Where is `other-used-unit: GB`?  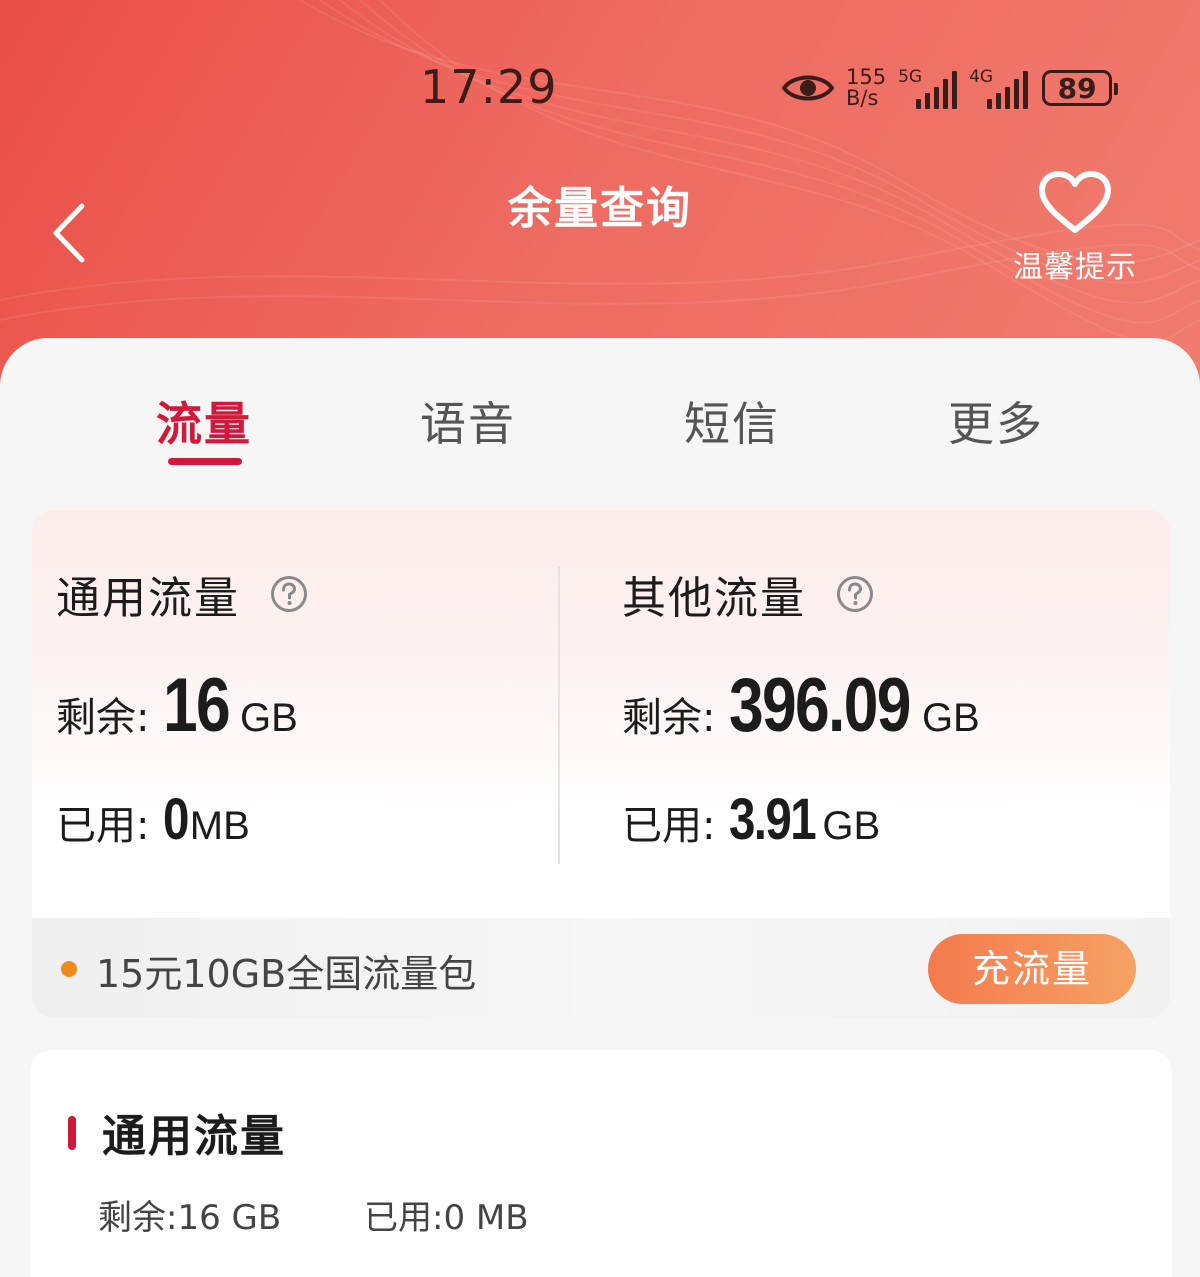 other-used-unit: GB is located at coordinates (851, 826).